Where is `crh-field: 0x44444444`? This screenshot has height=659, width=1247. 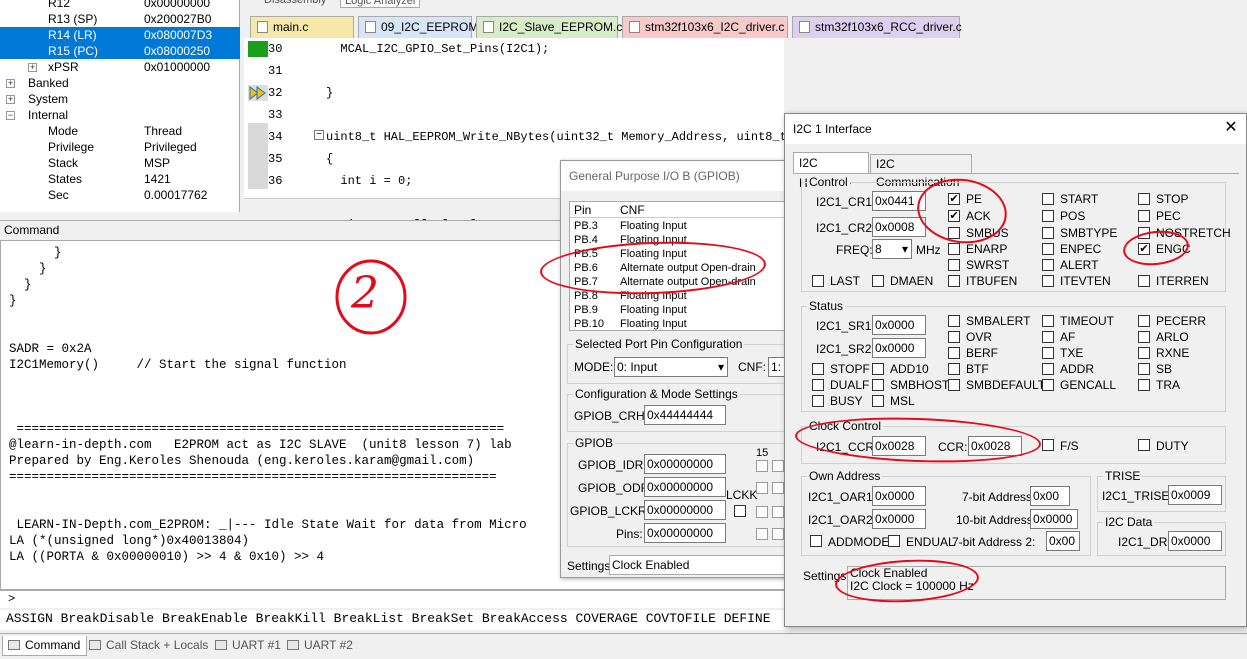
crh-field: 0x44444444 is located at coordinates (685, 415).